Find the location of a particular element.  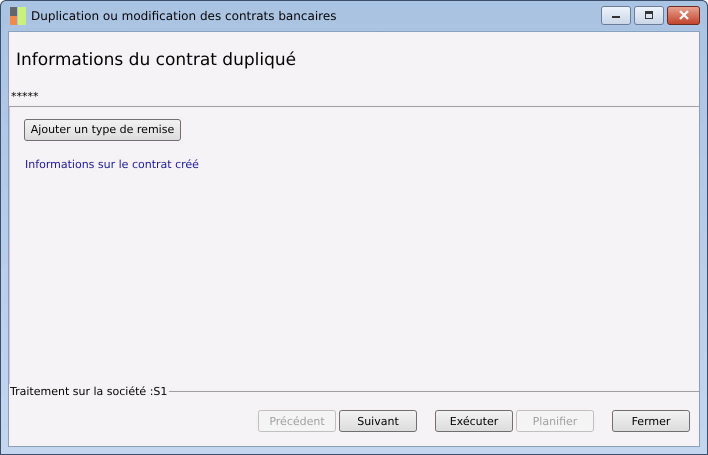

maximize-icon is located at coordinates (649, 15).